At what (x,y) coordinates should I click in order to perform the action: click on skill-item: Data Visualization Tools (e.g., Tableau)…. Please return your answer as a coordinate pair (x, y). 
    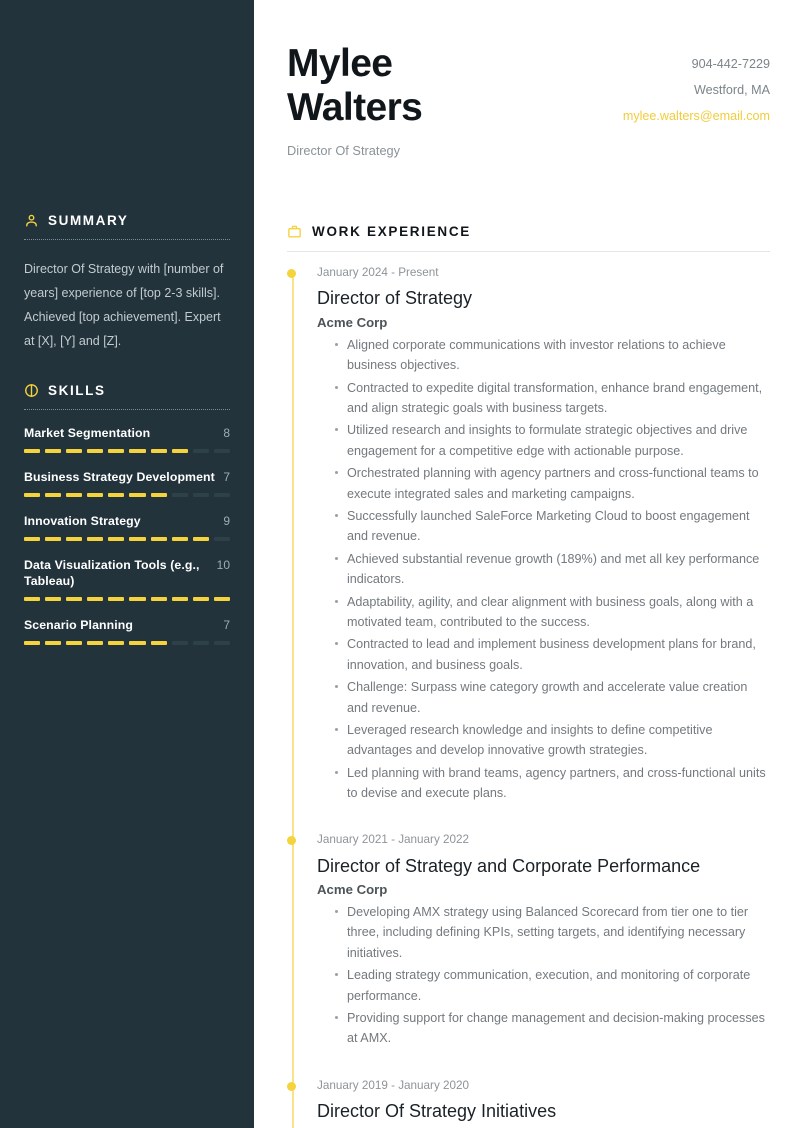
    Looking at the image, I should click on (127, 579).